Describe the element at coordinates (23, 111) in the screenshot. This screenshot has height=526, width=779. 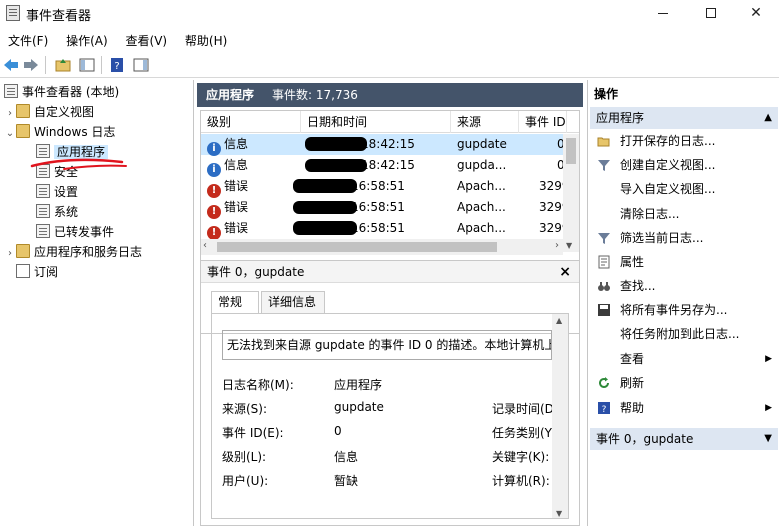
I see `folder-icon` at that location.